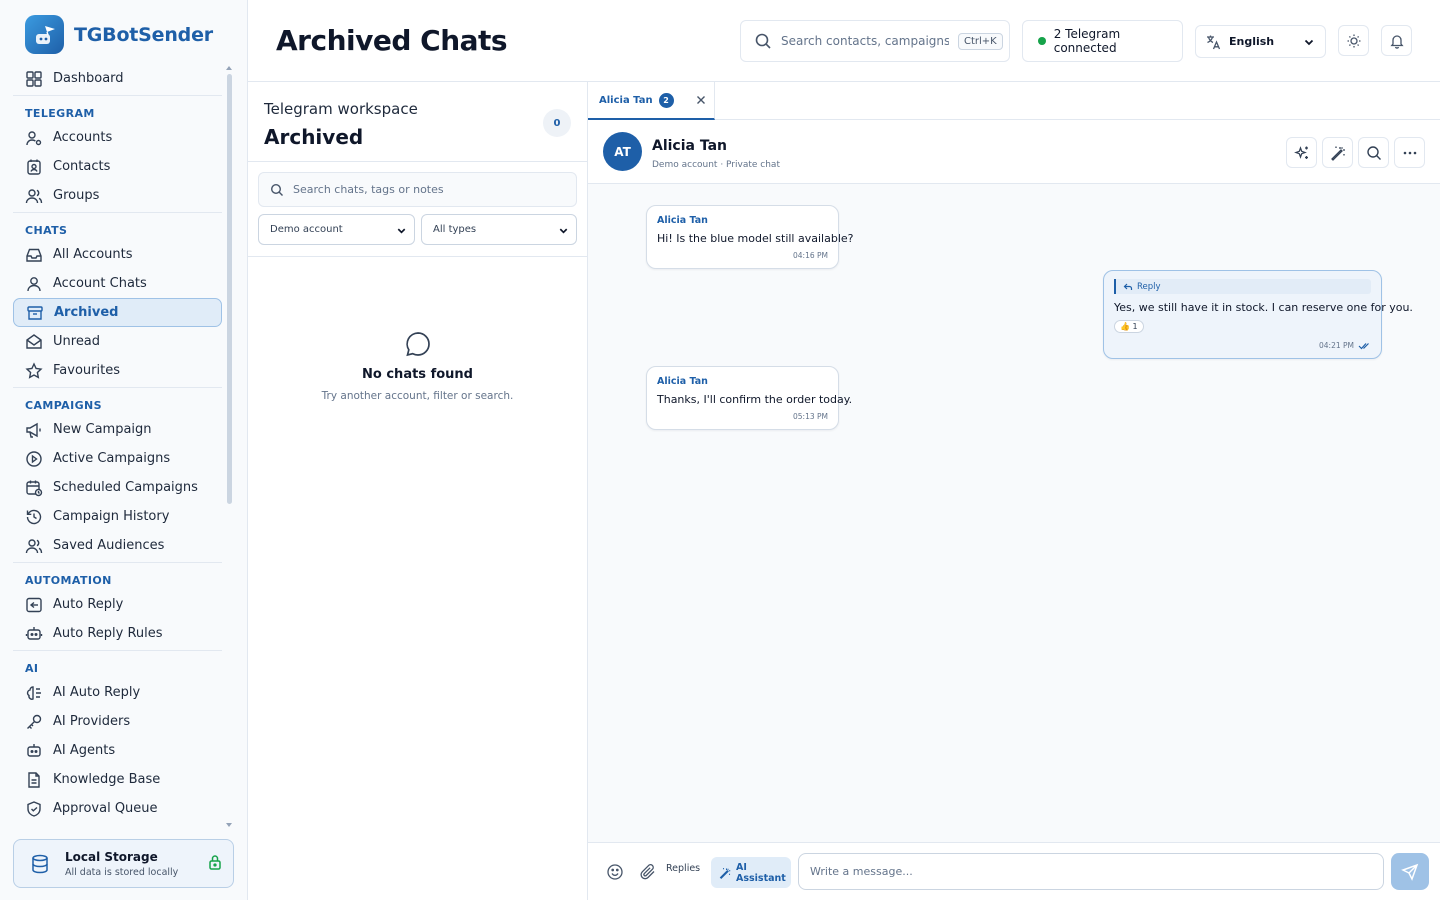 The height and width of the screenshot is (900, 1440). I want to click on chat-search, so click(417, 189).